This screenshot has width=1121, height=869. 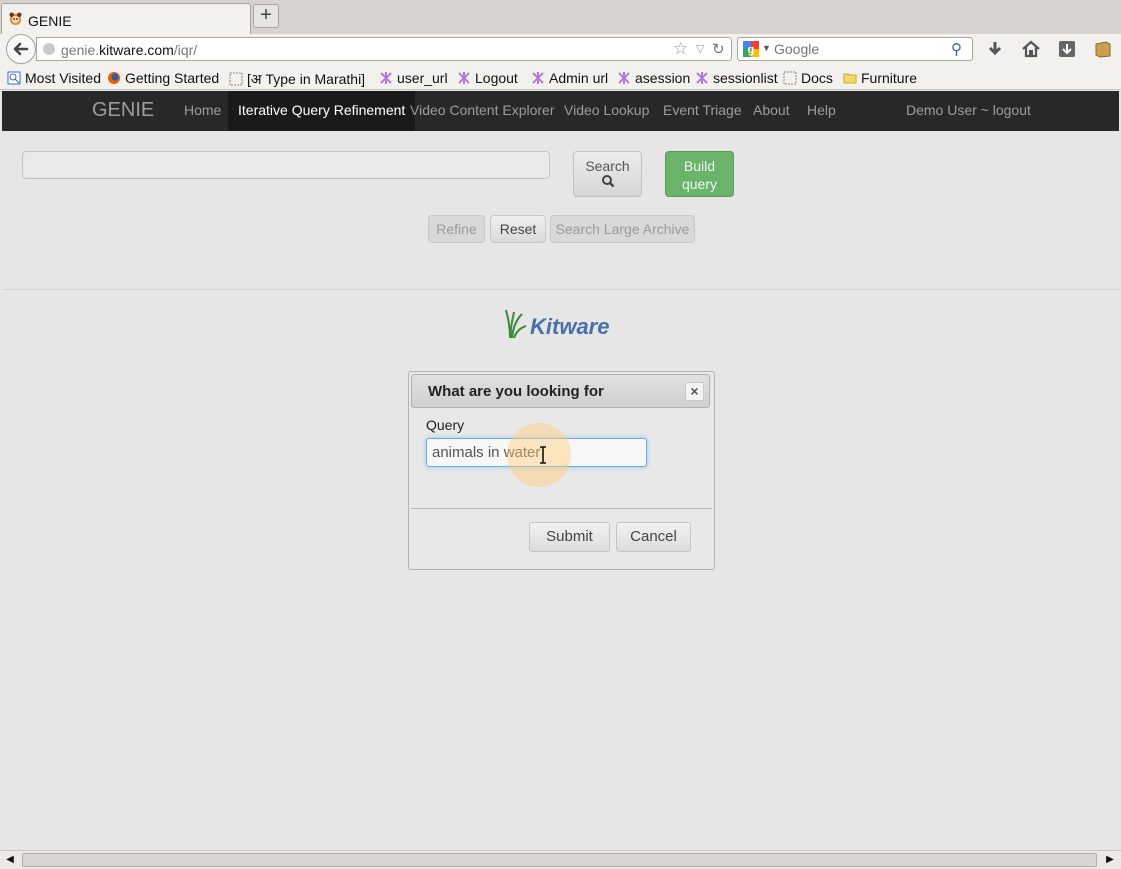 I want to click on back-arrow-icon, so click(x=21, y=49).